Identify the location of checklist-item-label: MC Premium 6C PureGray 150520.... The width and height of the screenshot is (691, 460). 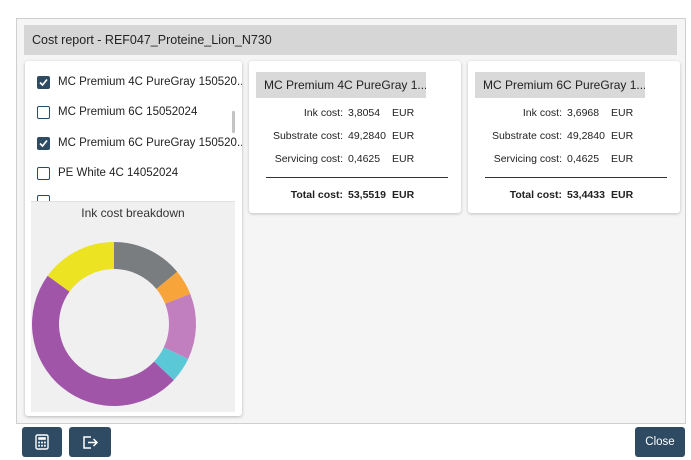
(150, 143).